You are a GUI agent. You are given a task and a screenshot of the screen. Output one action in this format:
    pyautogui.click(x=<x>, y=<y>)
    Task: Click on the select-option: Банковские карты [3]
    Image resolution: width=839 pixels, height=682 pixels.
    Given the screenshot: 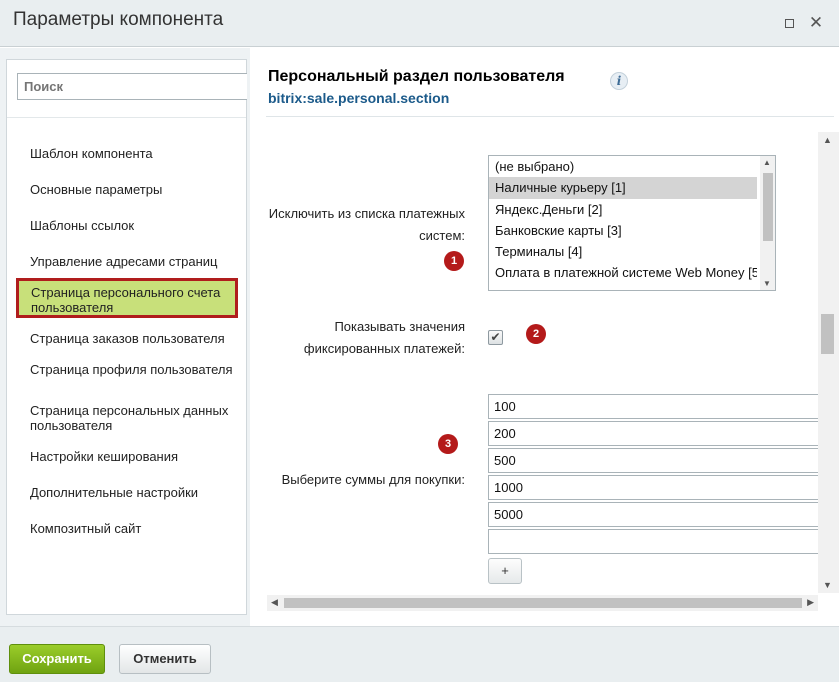 What is the action you would take?
    pyautogui.click(x=623, y=230)
    